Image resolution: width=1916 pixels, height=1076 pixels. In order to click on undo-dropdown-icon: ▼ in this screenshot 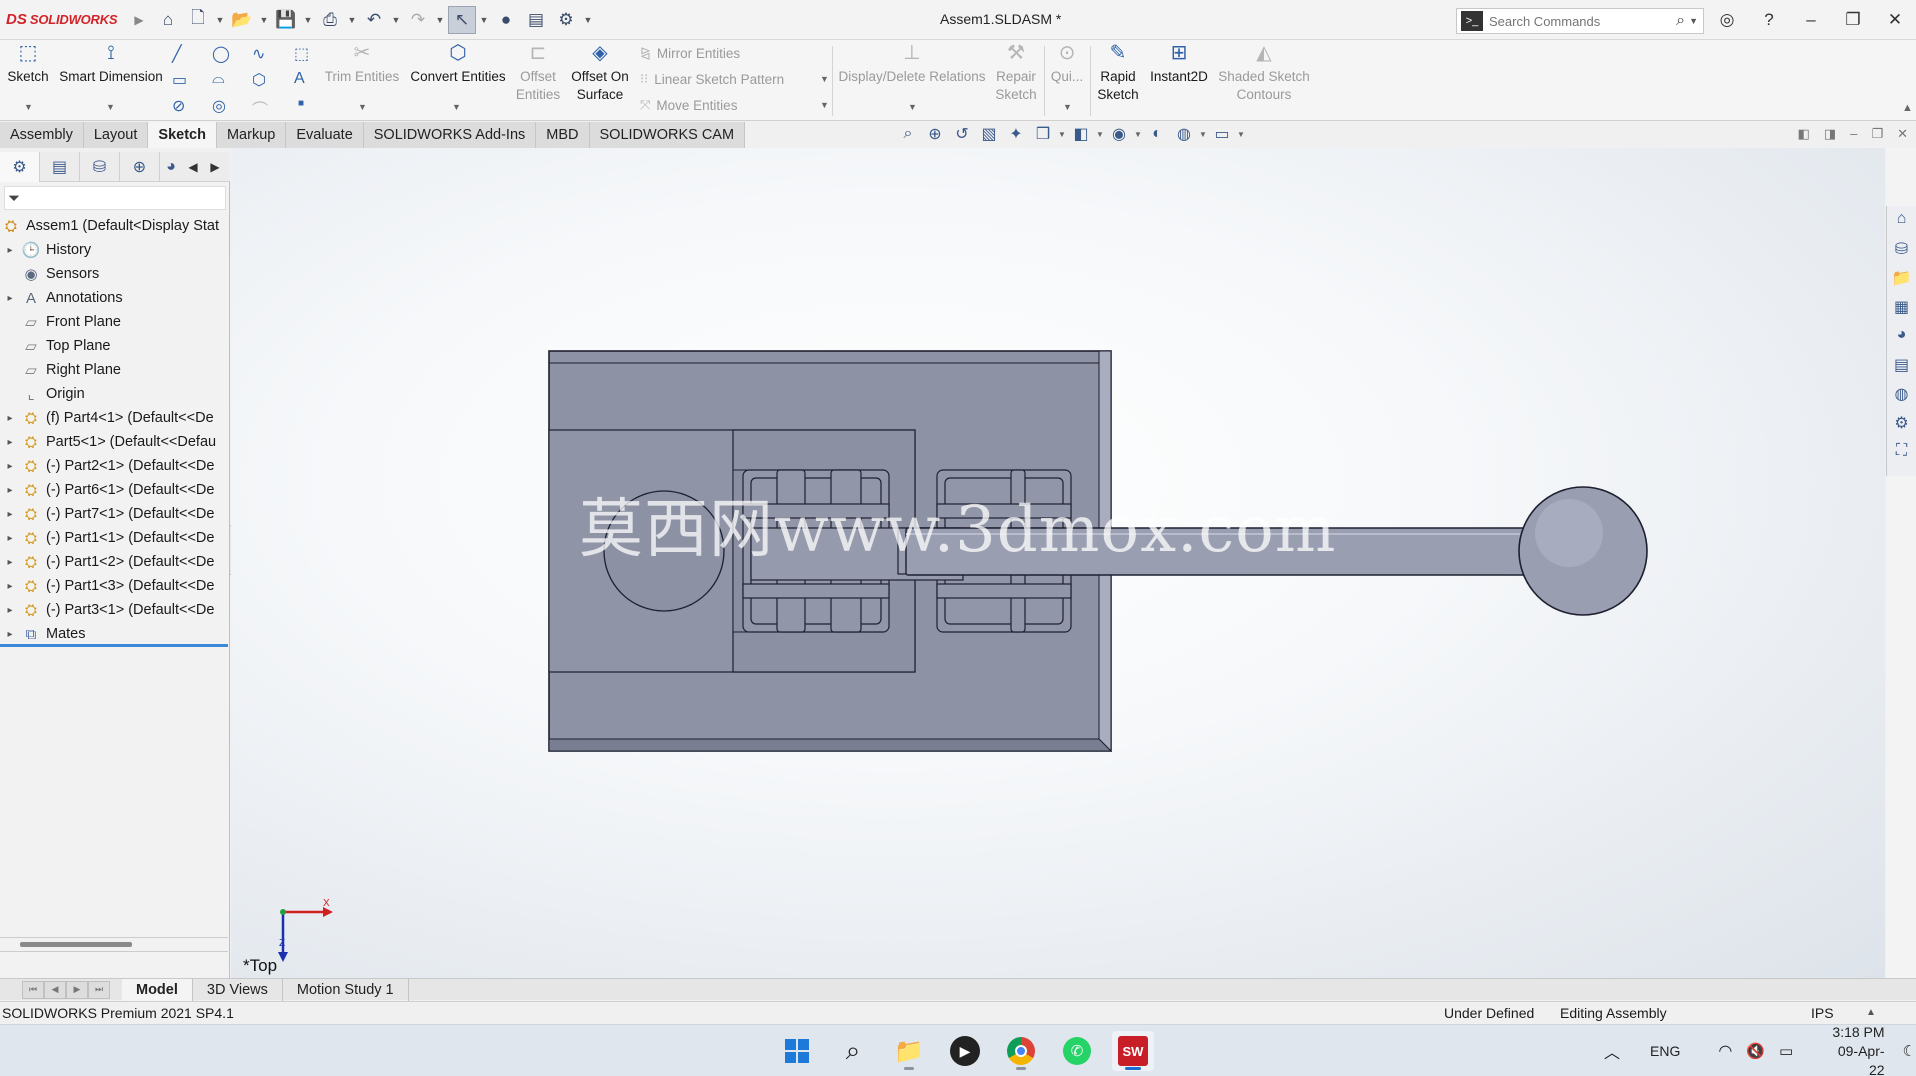, I will do `click(396, 20)`.